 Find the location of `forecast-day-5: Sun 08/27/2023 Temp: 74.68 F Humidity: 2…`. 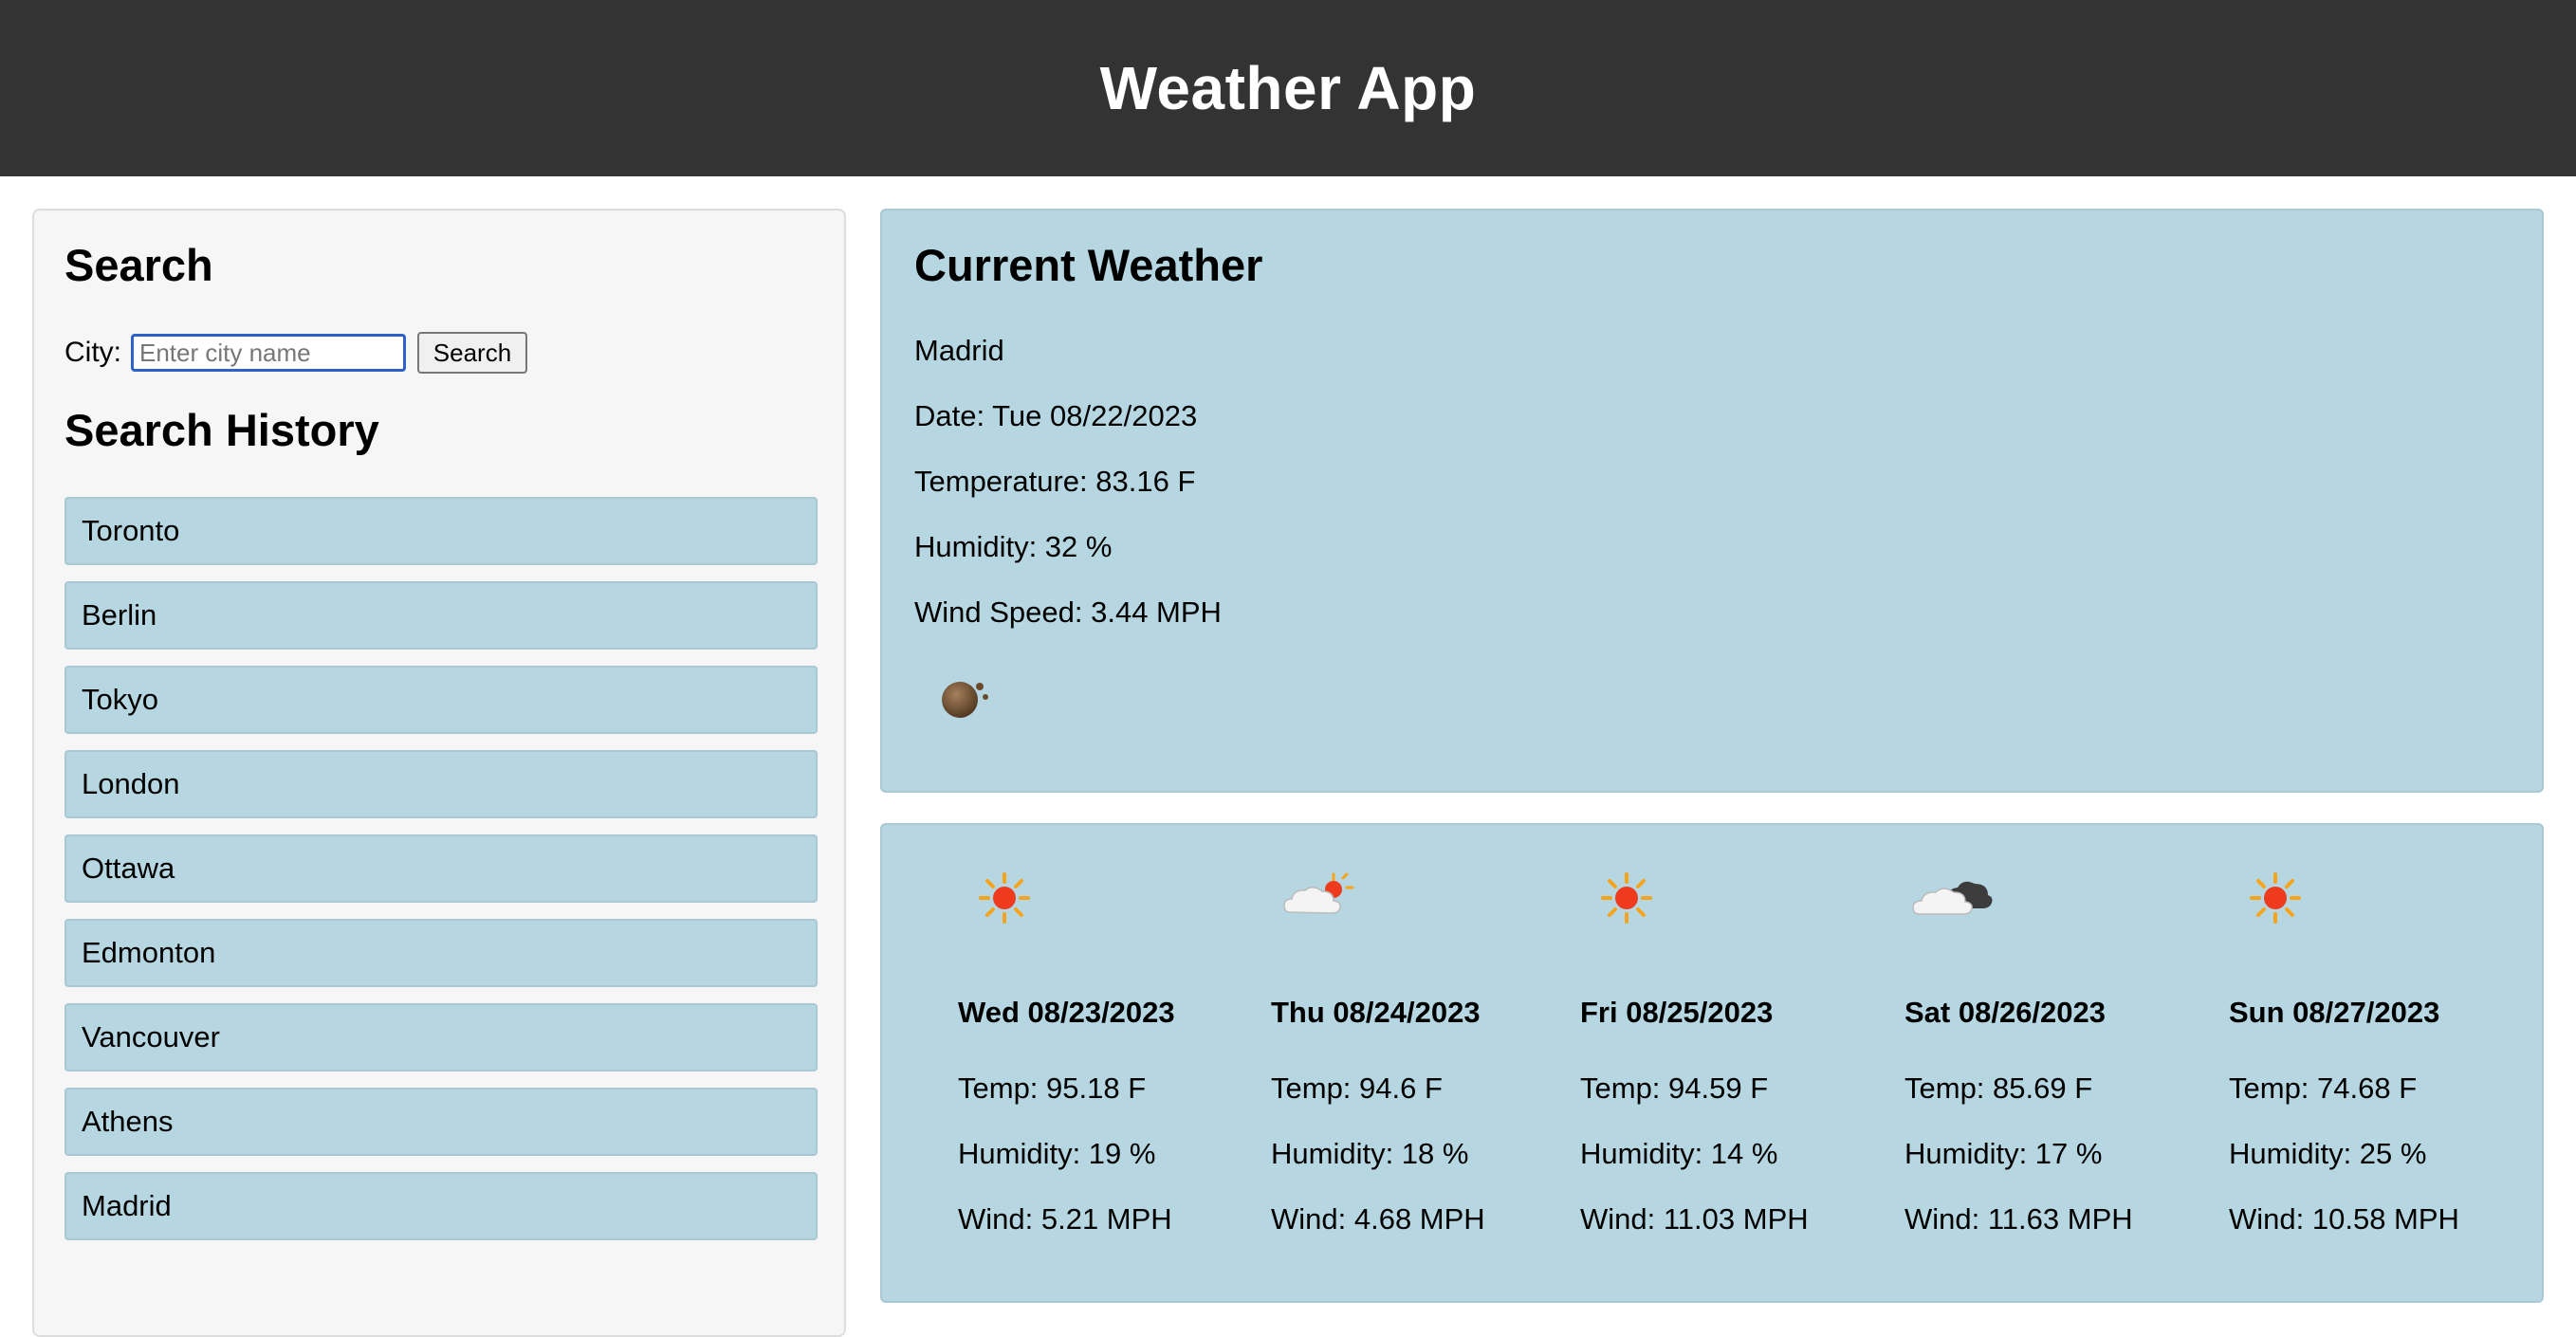

forecast-day-5: Sun 08/27/2023 Temp: 74.68 F Humidity: 2… is located at coordinates (2380, 1065).